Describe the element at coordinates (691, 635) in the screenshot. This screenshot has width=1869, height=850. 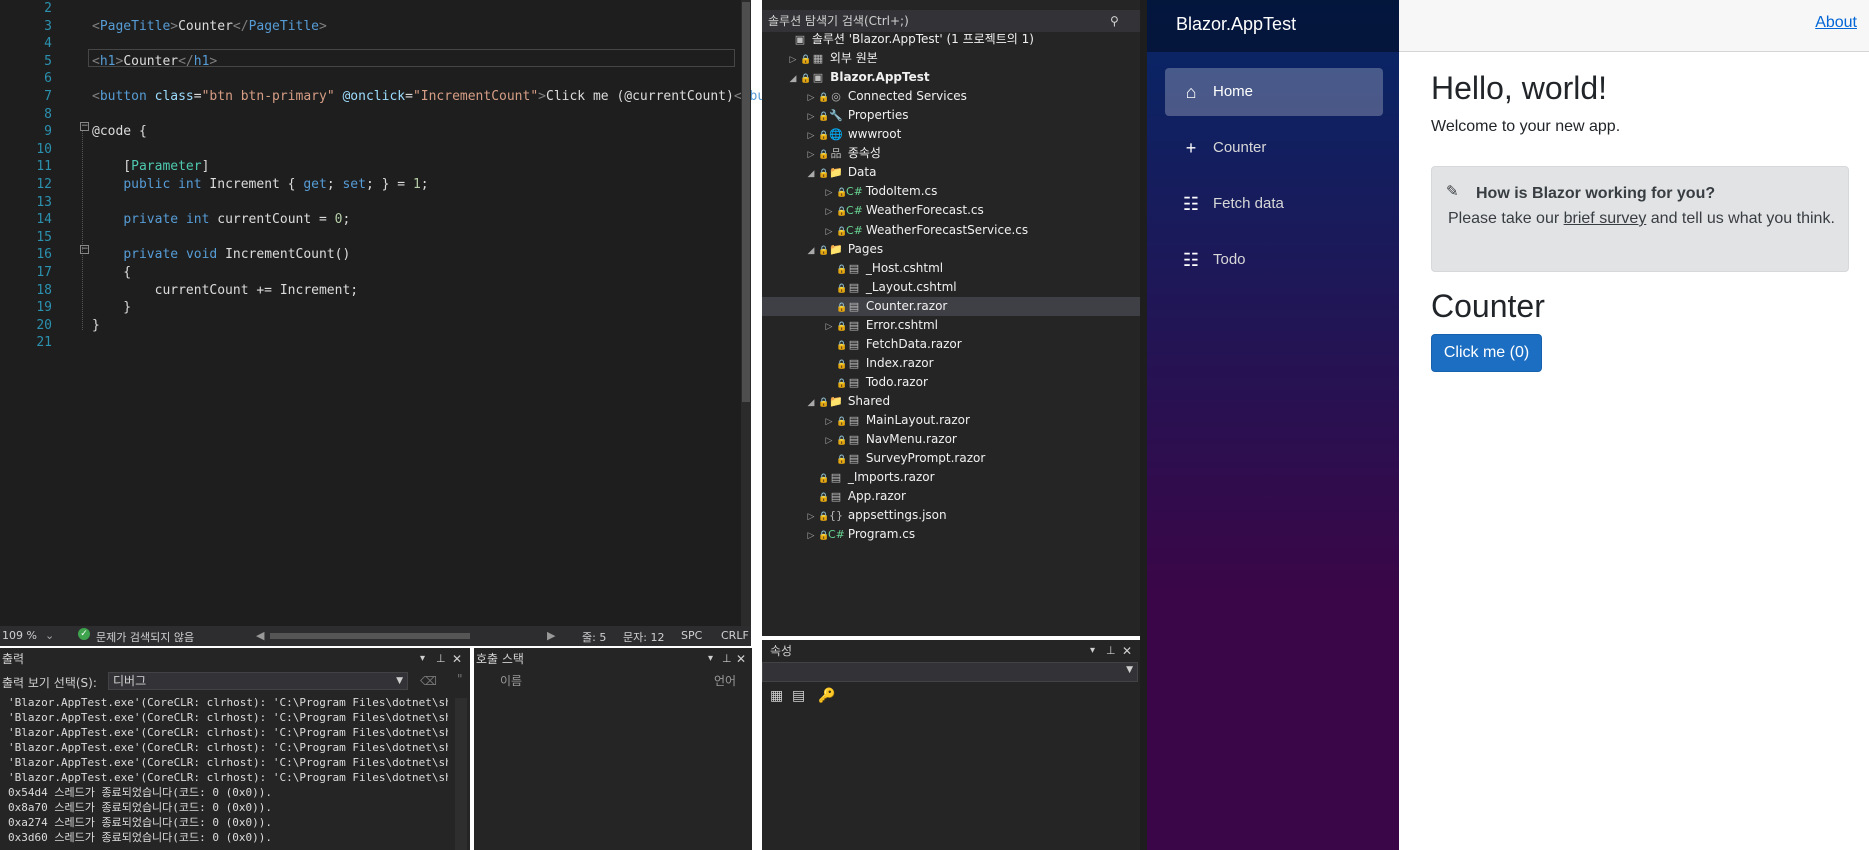
I see `whitespace-indicator: SPC` at that location.